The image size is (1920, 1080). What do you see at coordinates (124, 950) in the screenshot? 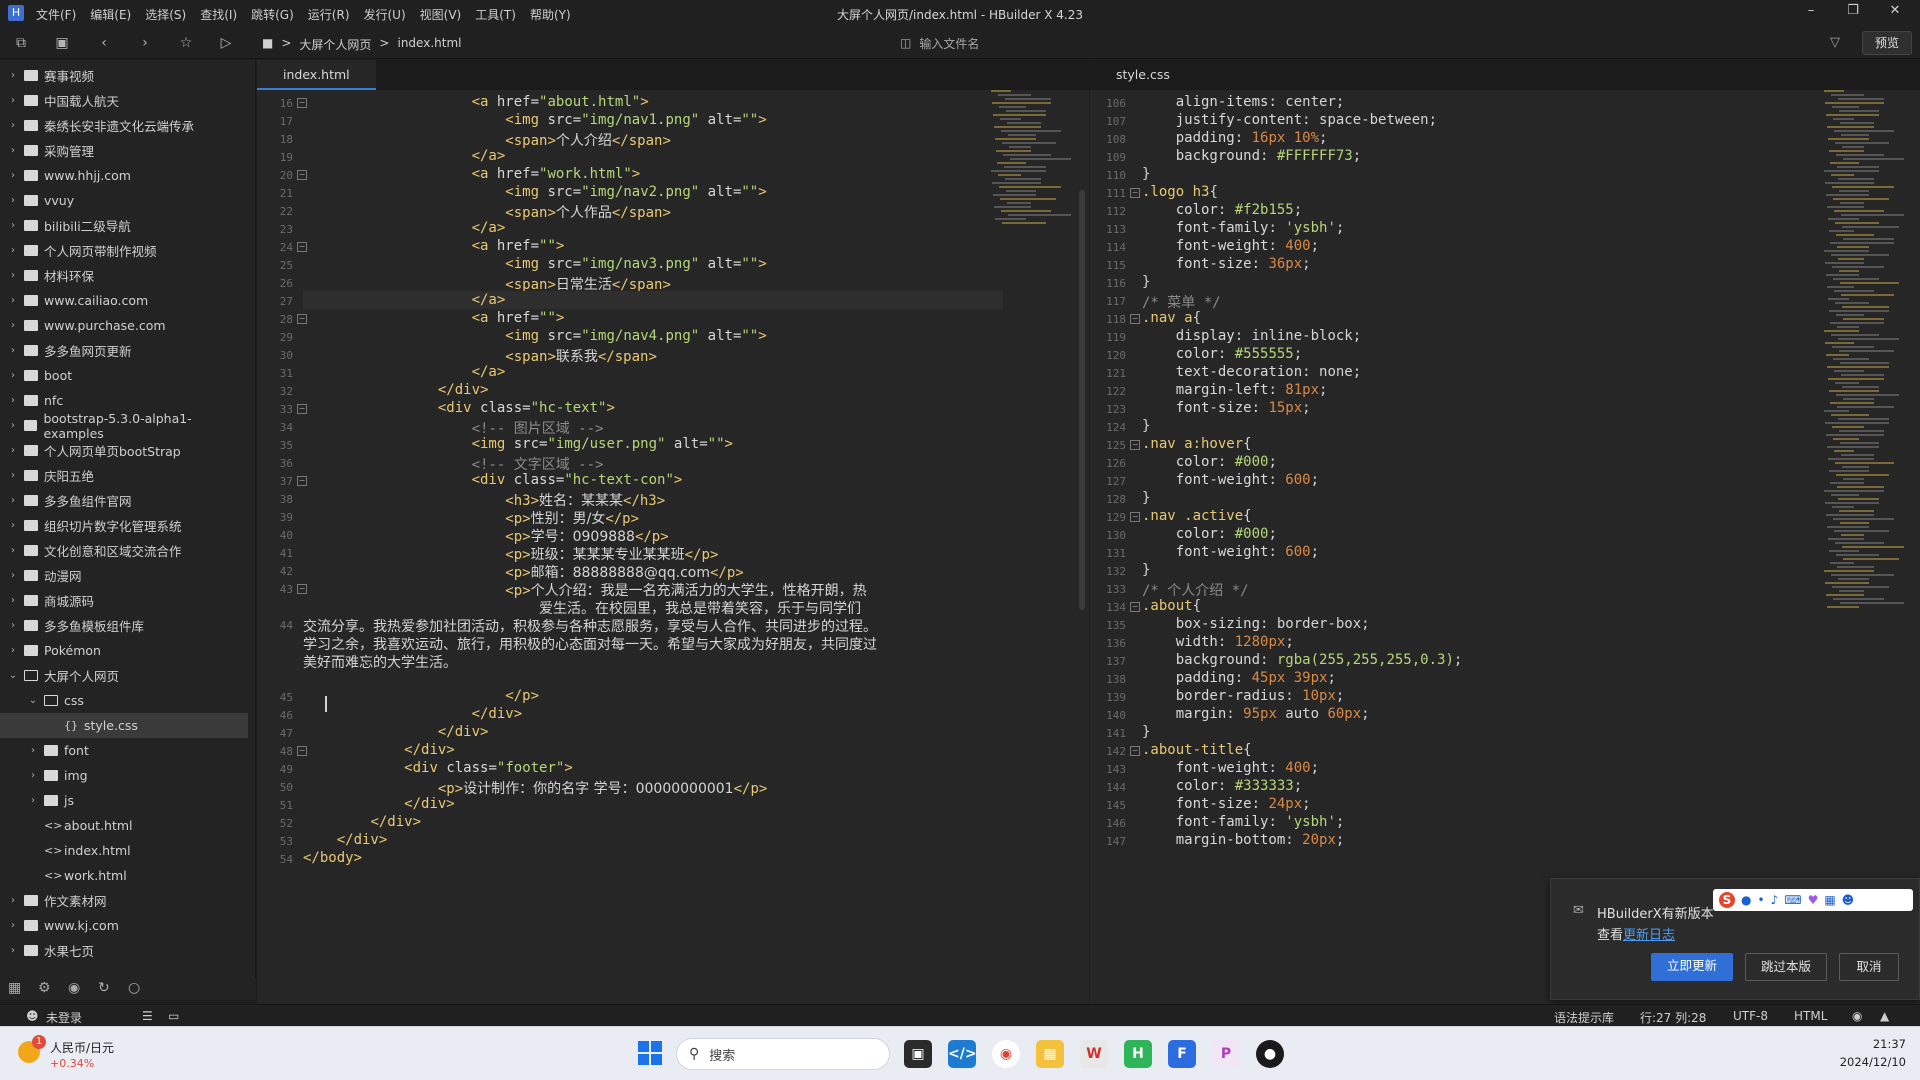
I see `tree-item: › 水果七页` at bounding box center [124, 950].